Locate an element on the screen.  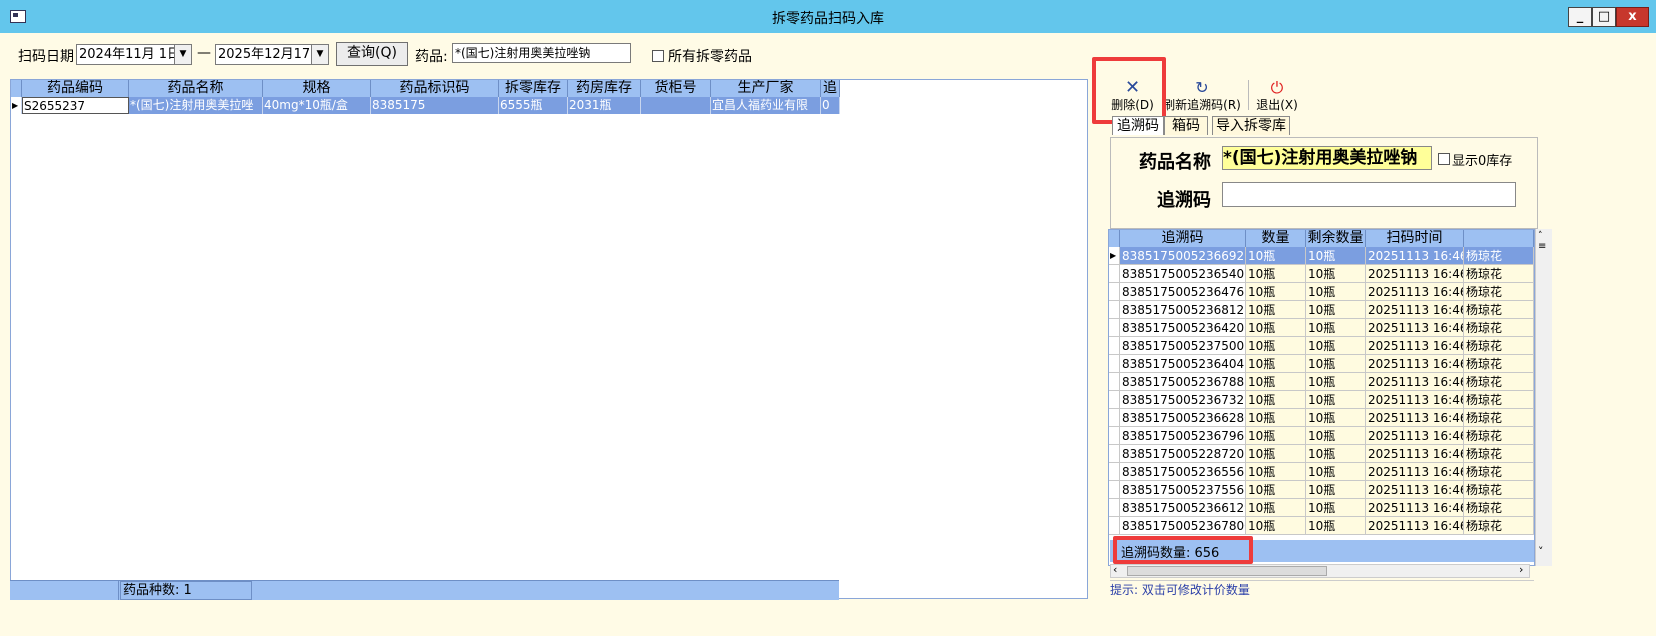
cell-trace-code: 83851750052364041 is located at coordinates (1183, 364).